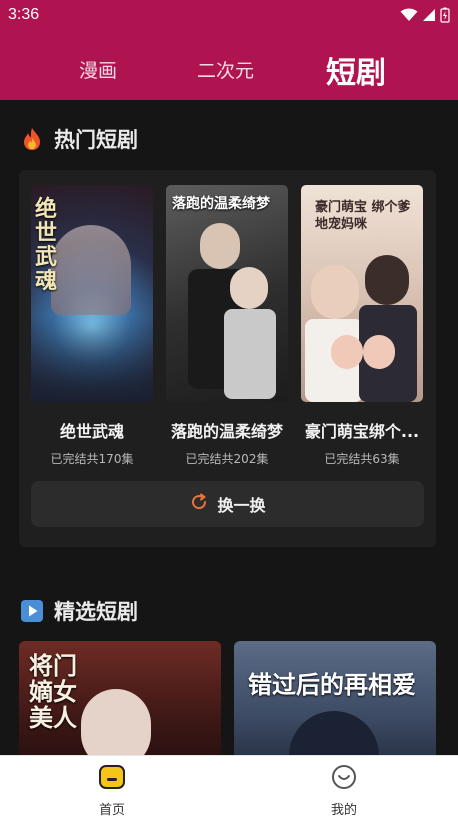 The width and height of the screenshot is (458, 820). Describe the element at coordinates (24, 14) in the screenshot. I see `status-time: 3:36` at that location.